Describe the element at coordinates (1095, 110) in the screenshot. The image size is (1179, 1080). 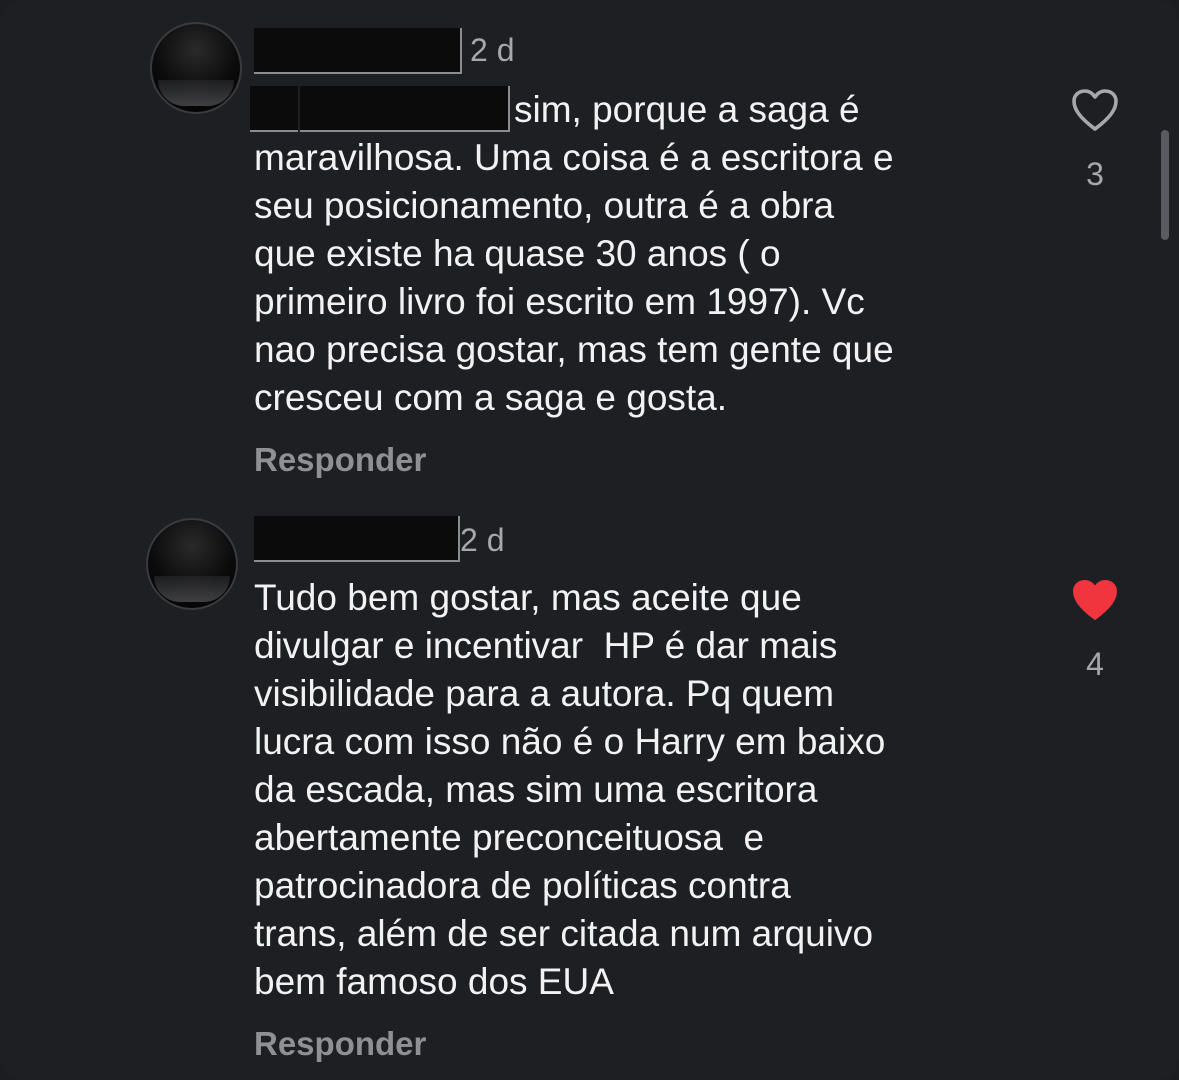
I see `heart-outline-icon` at that location.